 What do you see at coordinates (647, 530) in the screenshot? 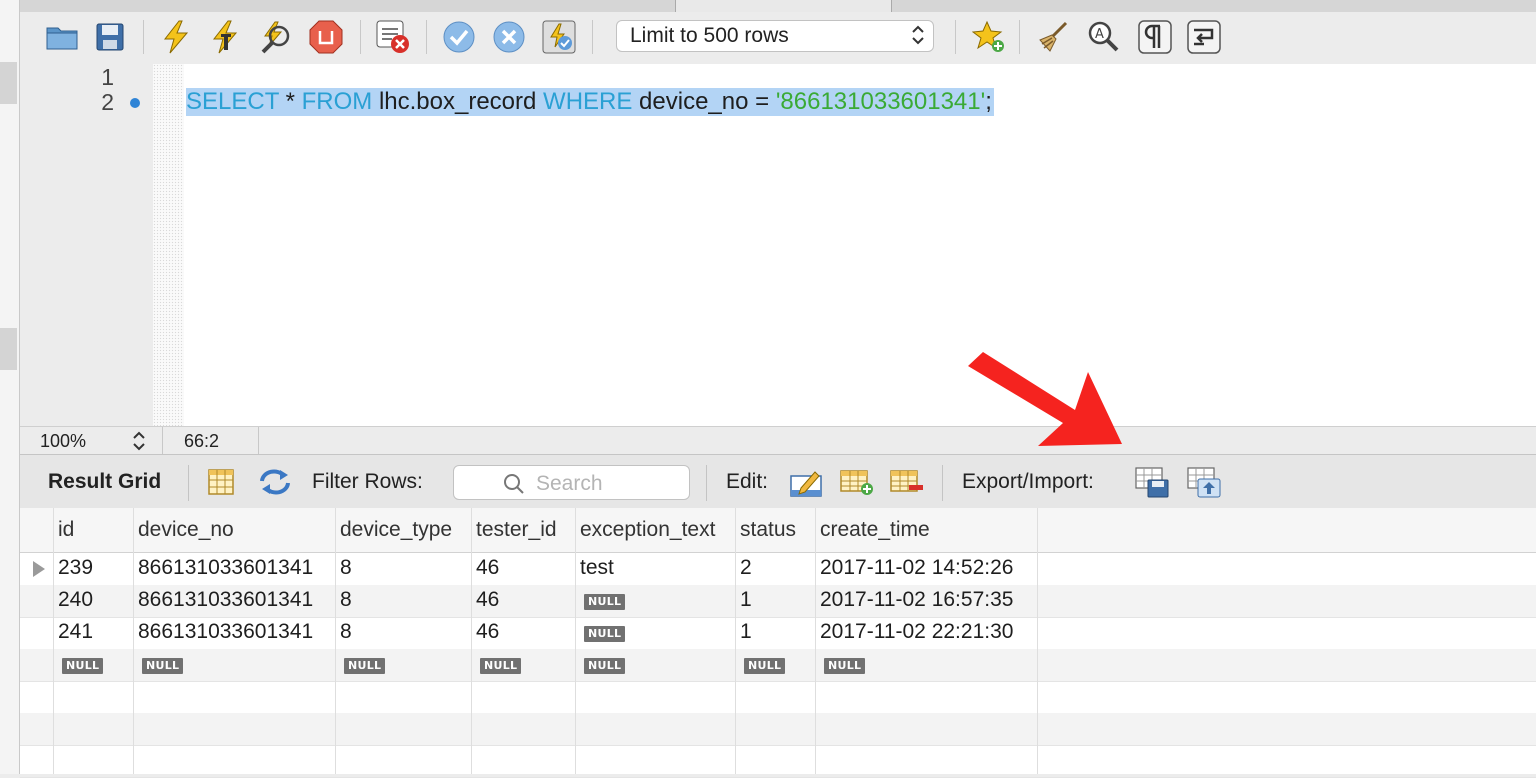
I see `column-header-exception-text: exception_text` at bounding box center [647, 530].